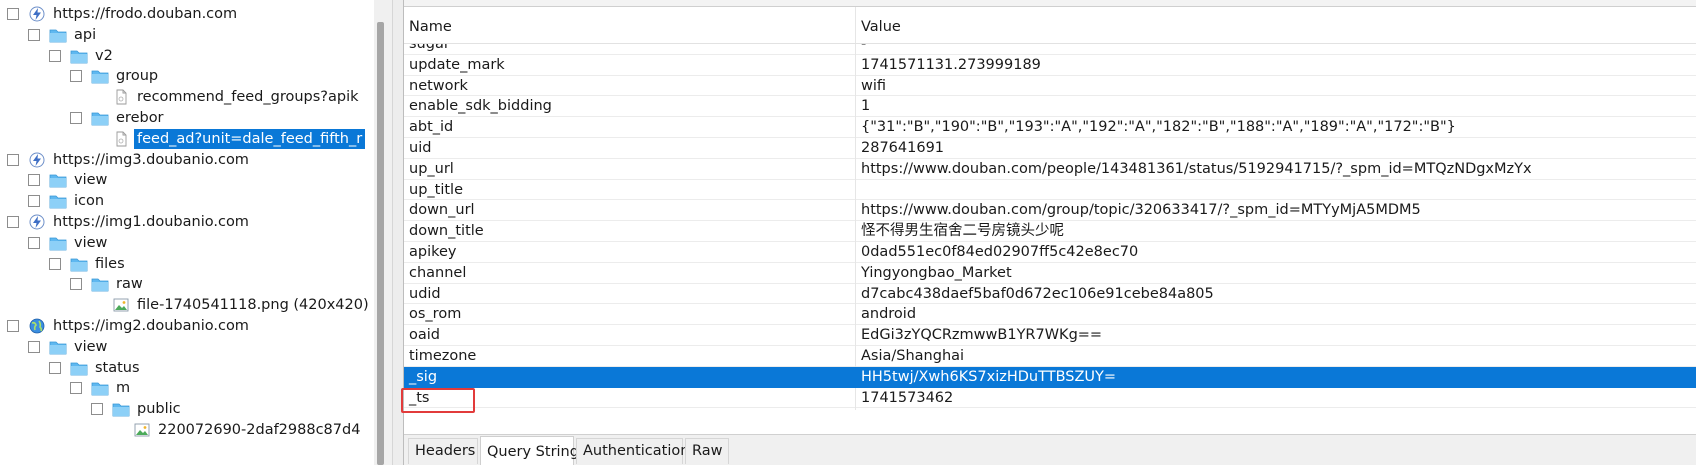 This screenshot has width=1696, height=465. I want to click on grid-row: oaid EdGi3zYQCRzmwwB1YR7WKg==, so click(1050, 336).